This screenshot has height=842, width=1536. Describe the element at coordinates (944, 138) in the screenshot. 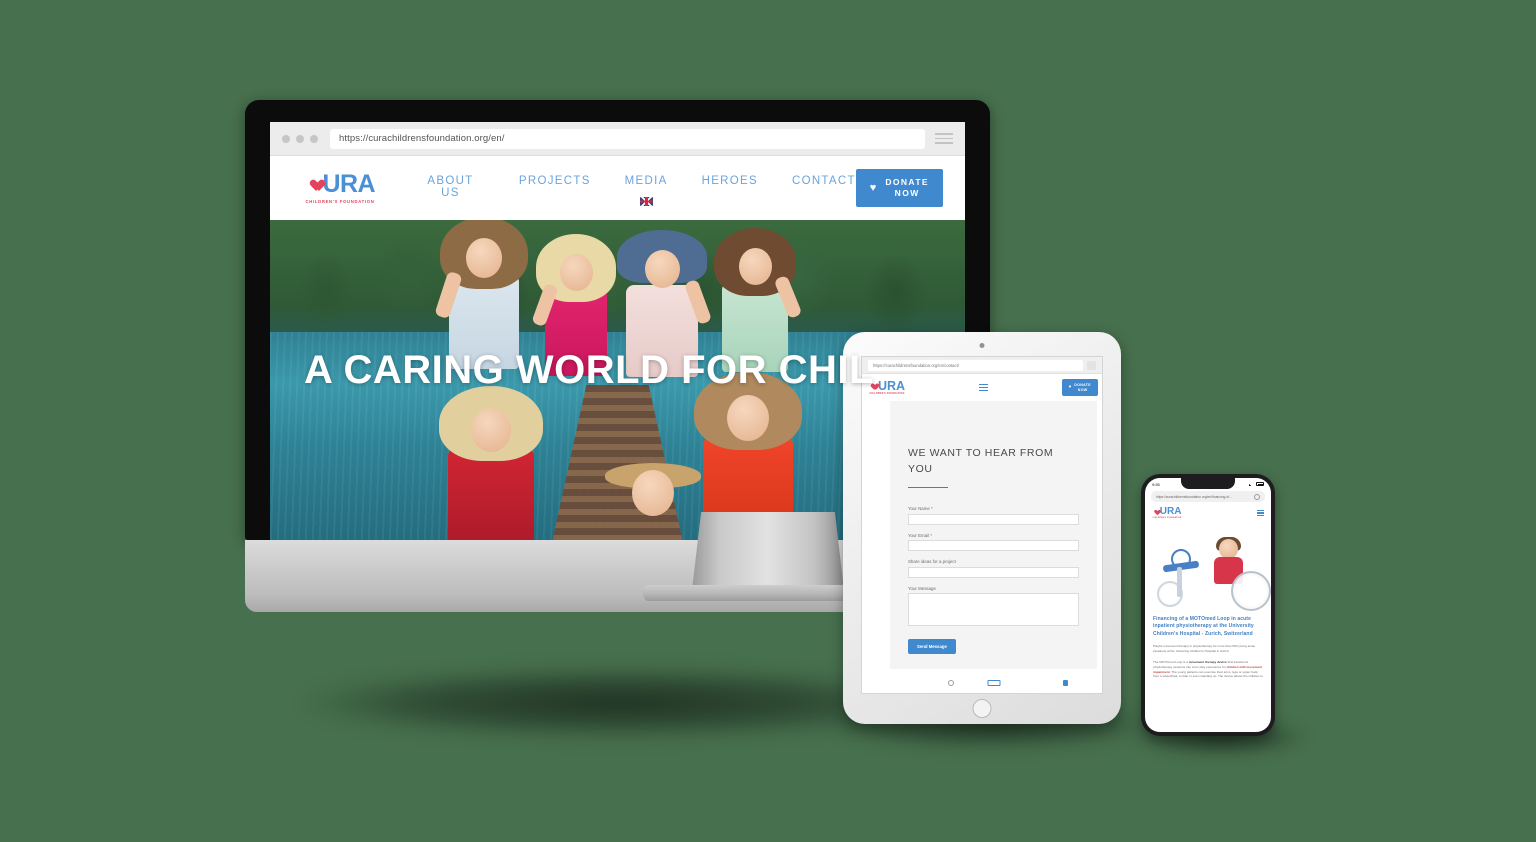

I see `browser-menu-icon` at that location.